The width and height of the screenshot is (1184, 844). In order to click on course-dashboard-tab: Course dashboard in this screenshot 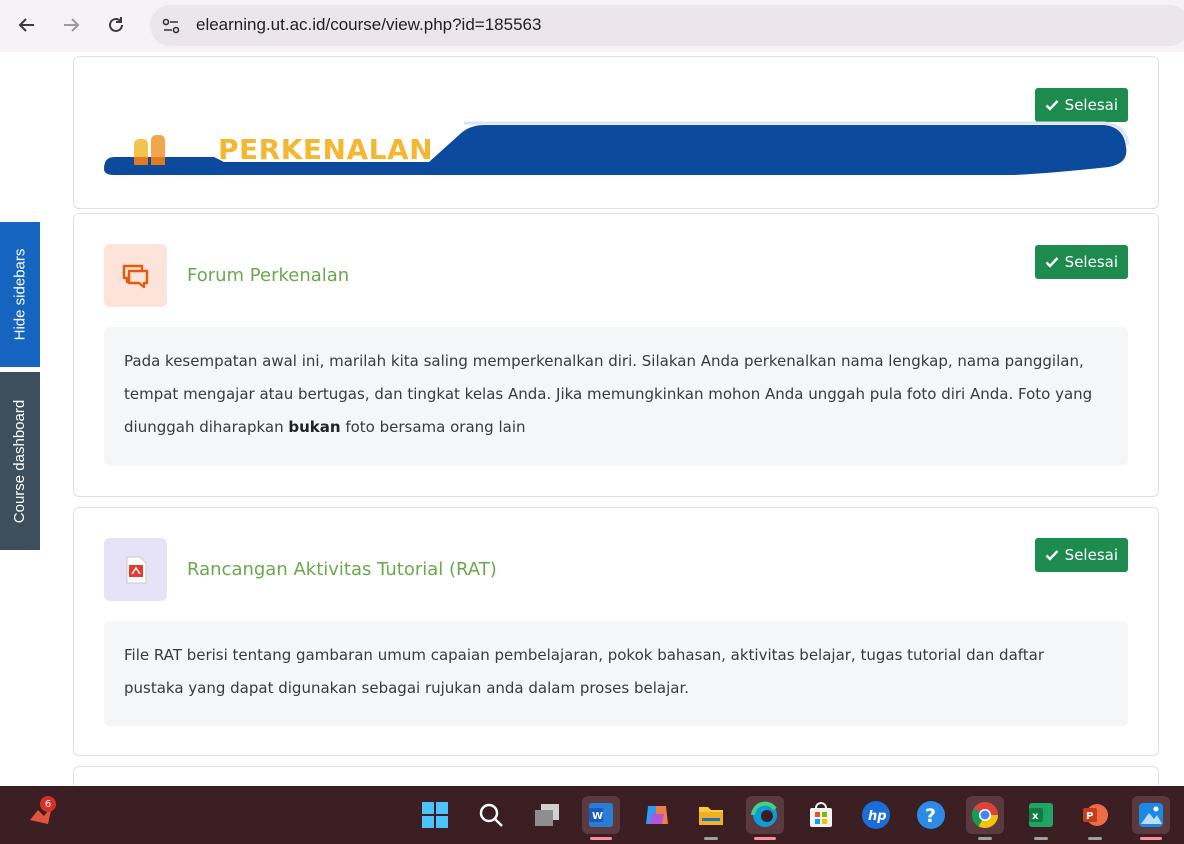, I will do `click(20, 461)`.